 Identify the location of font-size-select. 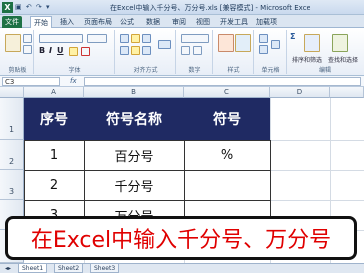
(97, 38).